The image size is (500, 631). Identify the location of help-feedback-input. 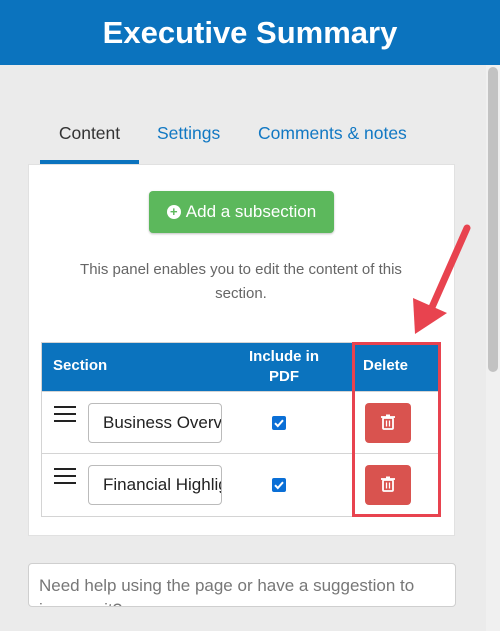
(242, 585).